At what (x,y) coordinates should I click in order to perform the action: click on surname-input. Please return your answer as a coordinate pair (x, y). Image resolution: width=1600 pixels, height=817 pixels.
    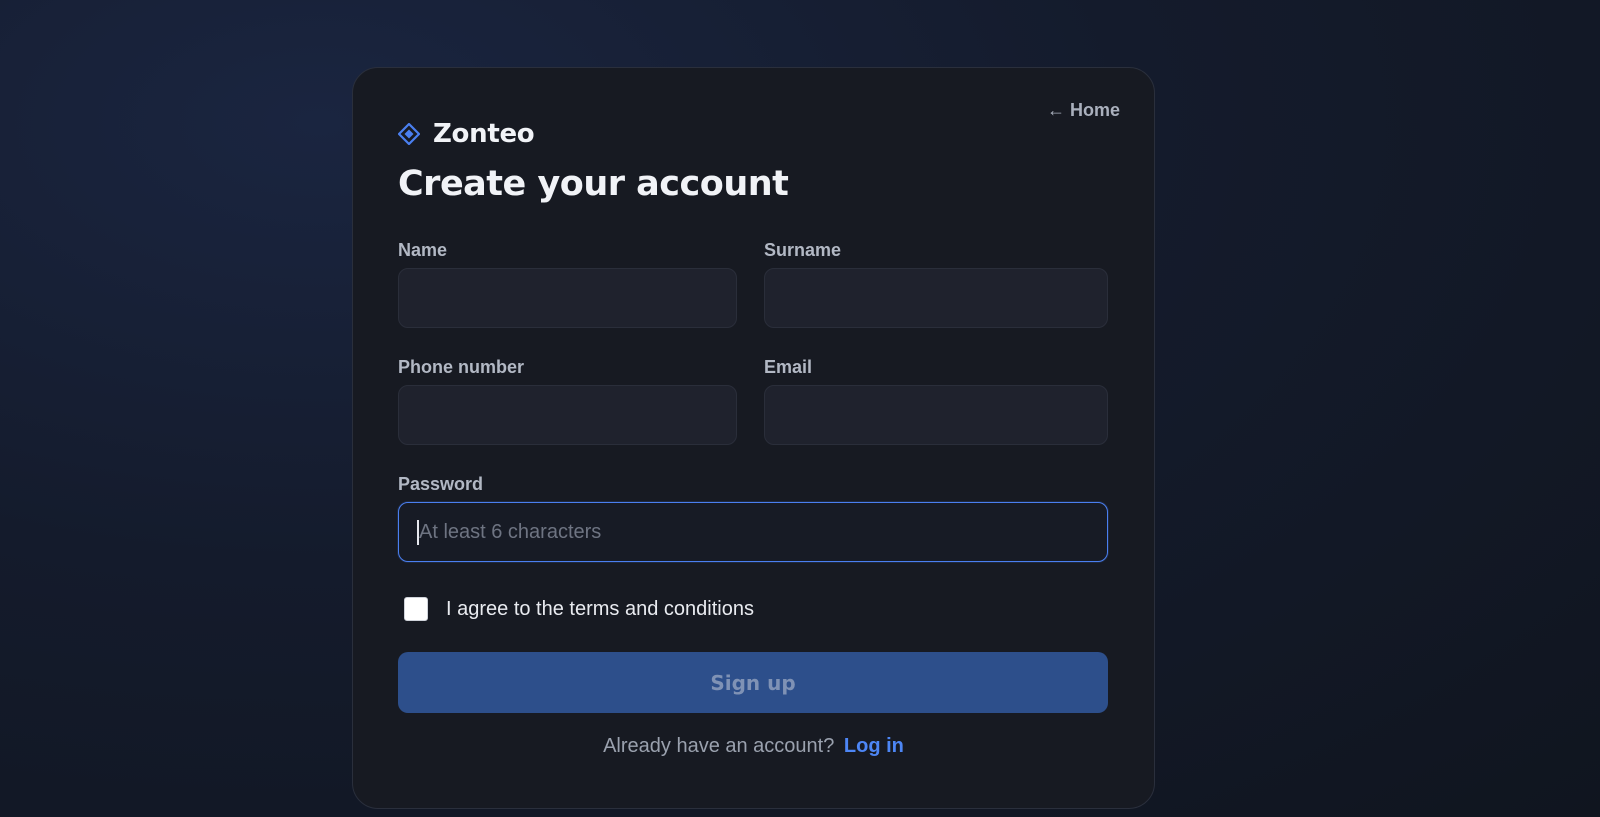
    Looking at the image, I should click on (936, 298).